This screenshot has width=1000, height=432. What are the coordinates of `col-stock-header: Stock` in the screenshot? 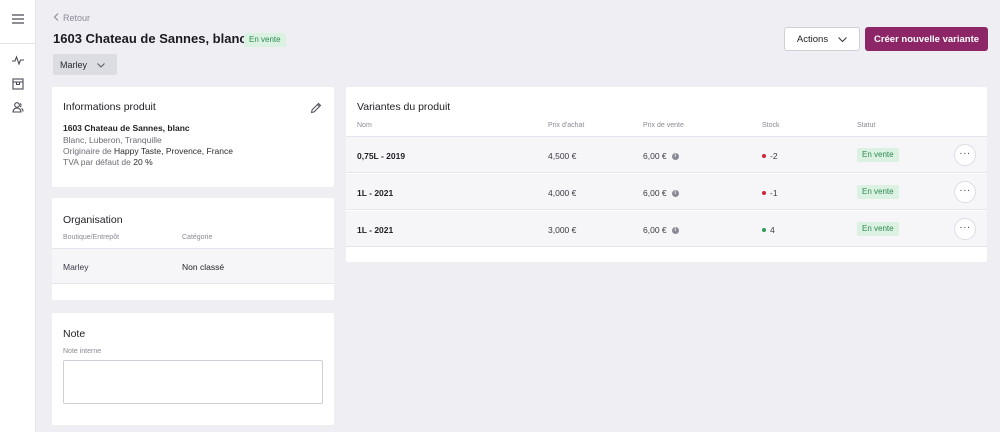 It's located at (771, 125).